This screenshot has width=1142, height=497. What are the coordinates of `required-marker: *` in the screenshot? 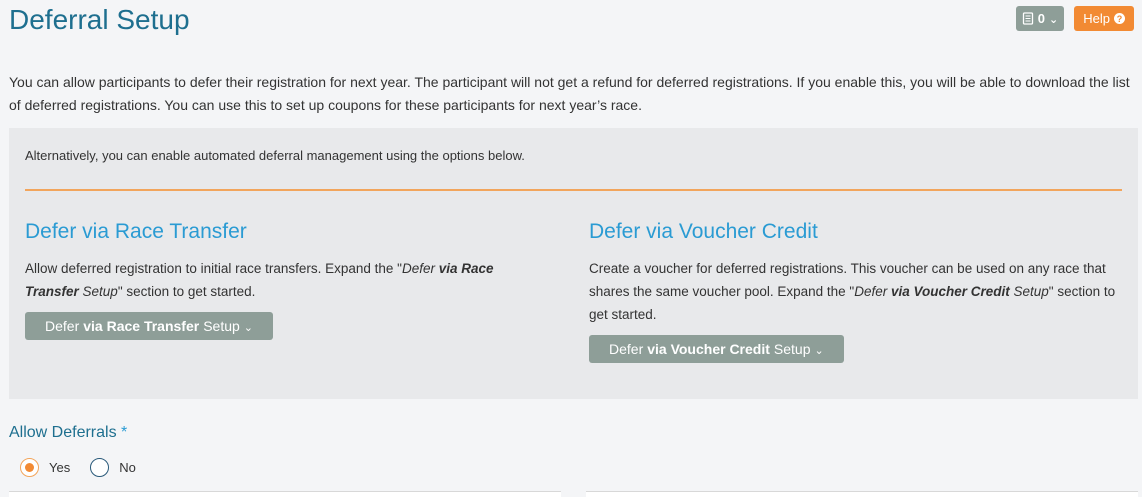 It's located at (124, 432).